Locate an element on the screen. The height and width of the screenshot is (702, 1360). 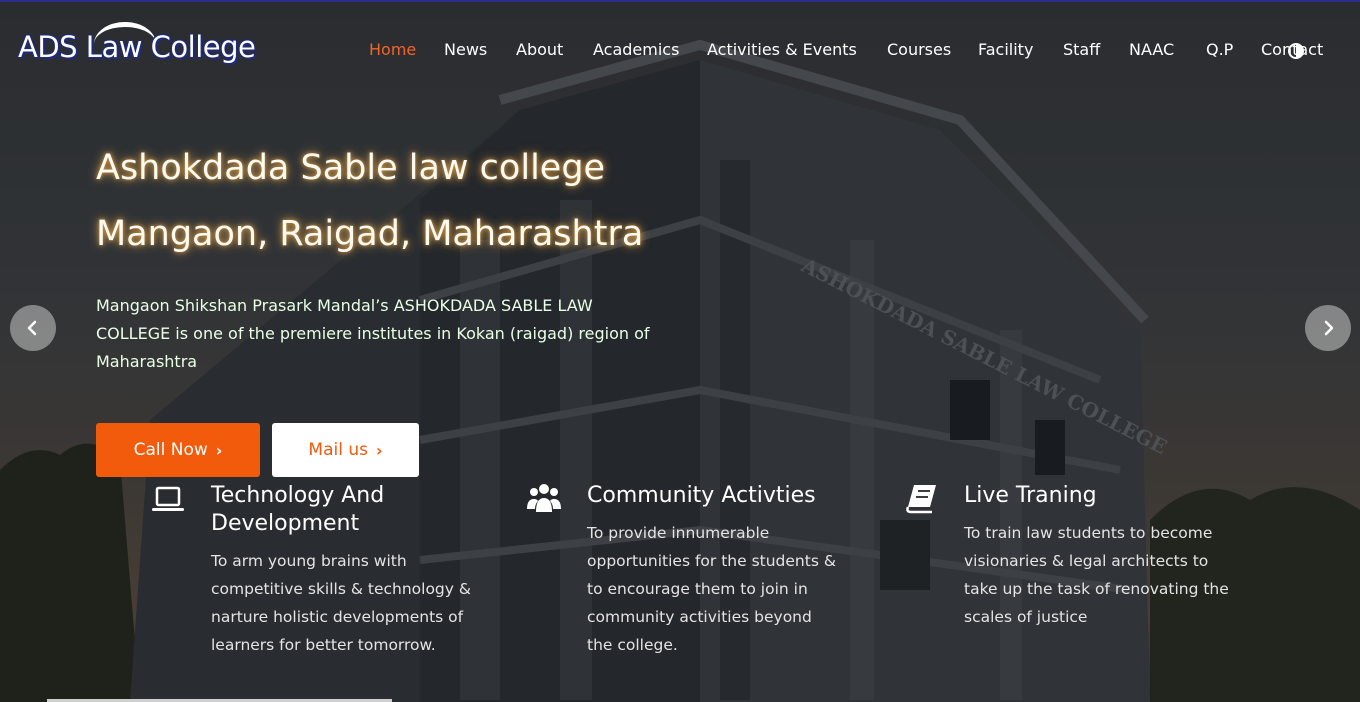
call-now-button: Call Now › is located at coordinates (178, 450).